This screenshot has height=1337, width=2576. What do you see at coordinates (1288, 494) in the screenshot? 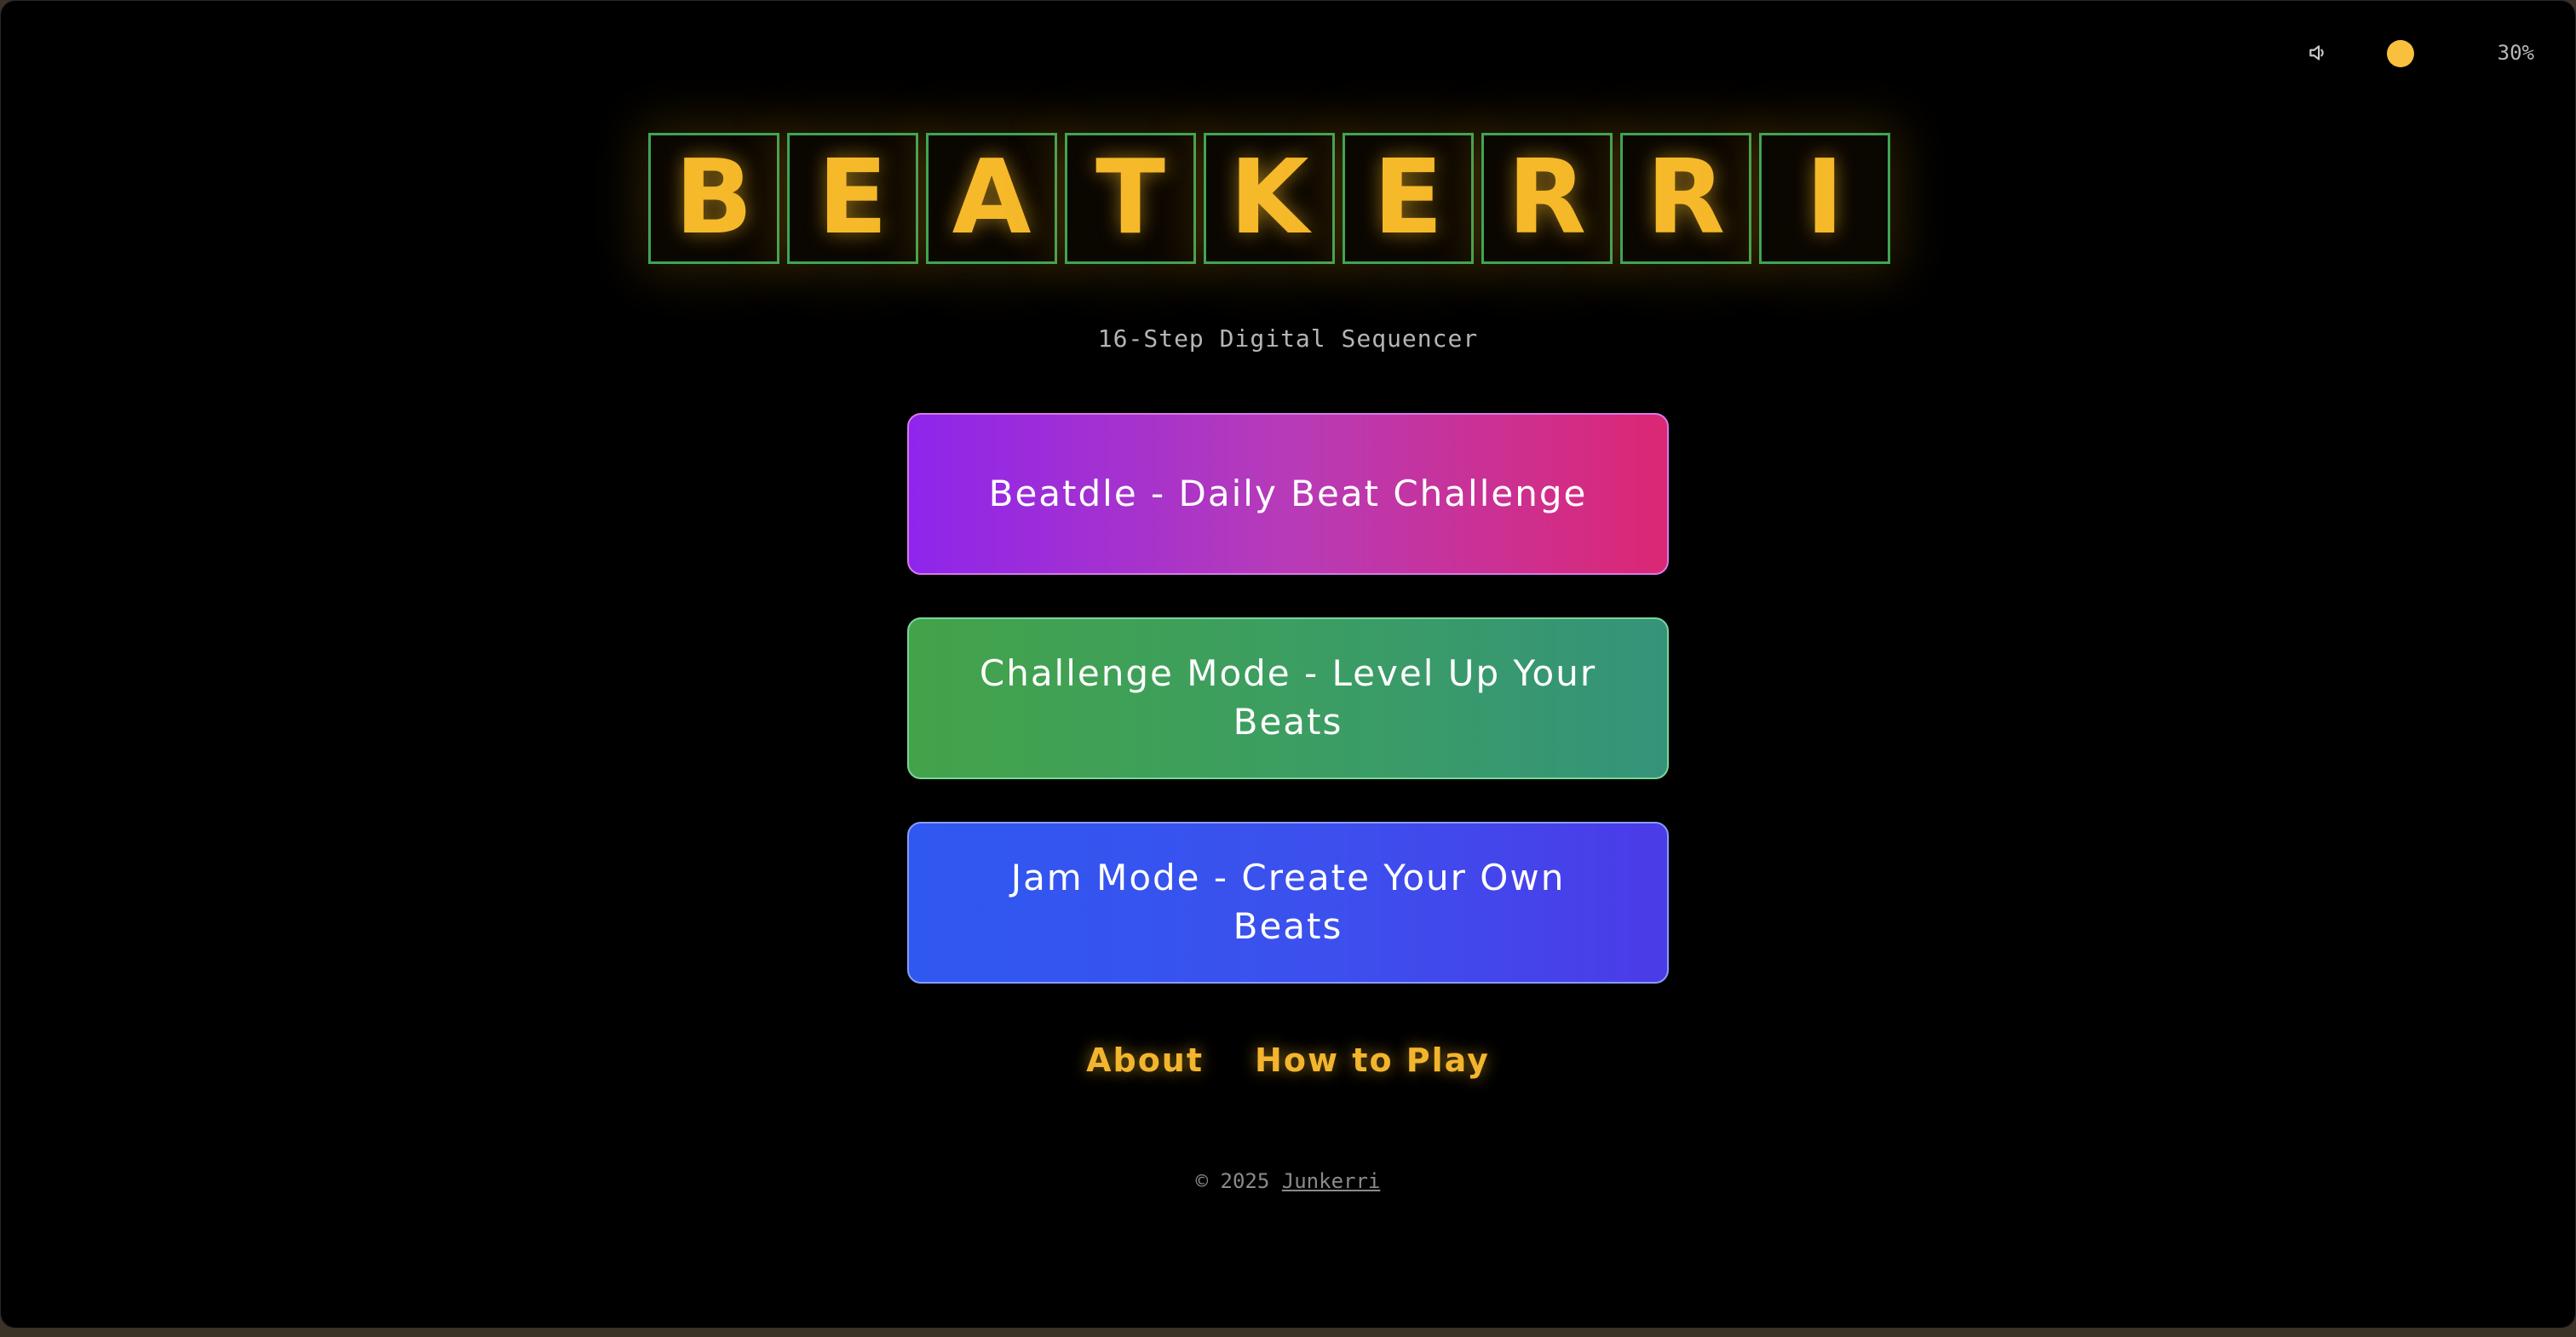
I see `beatdle-button: Beatdle - Daily Beat Challenge` at bounding box center [1288, 494].